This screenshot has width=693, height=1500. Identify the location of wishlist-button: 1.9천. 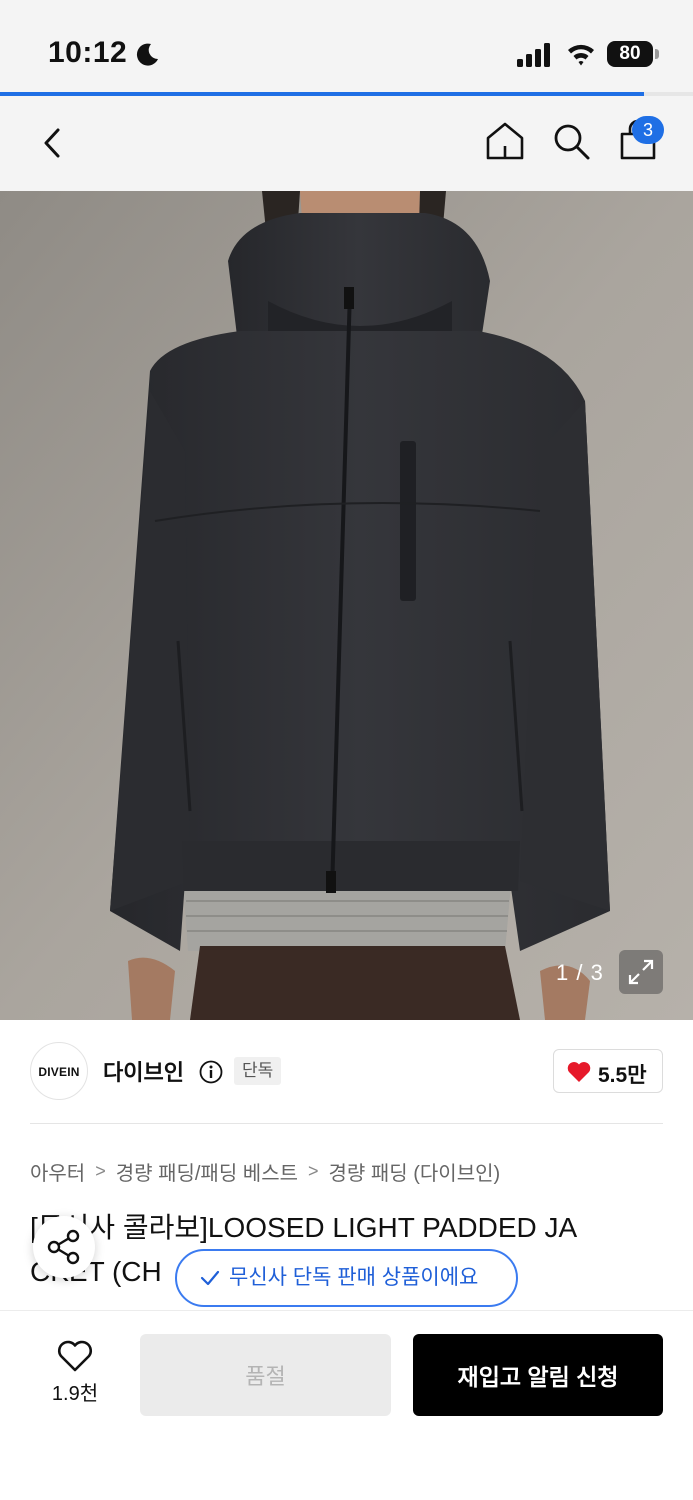
(75, 1373).